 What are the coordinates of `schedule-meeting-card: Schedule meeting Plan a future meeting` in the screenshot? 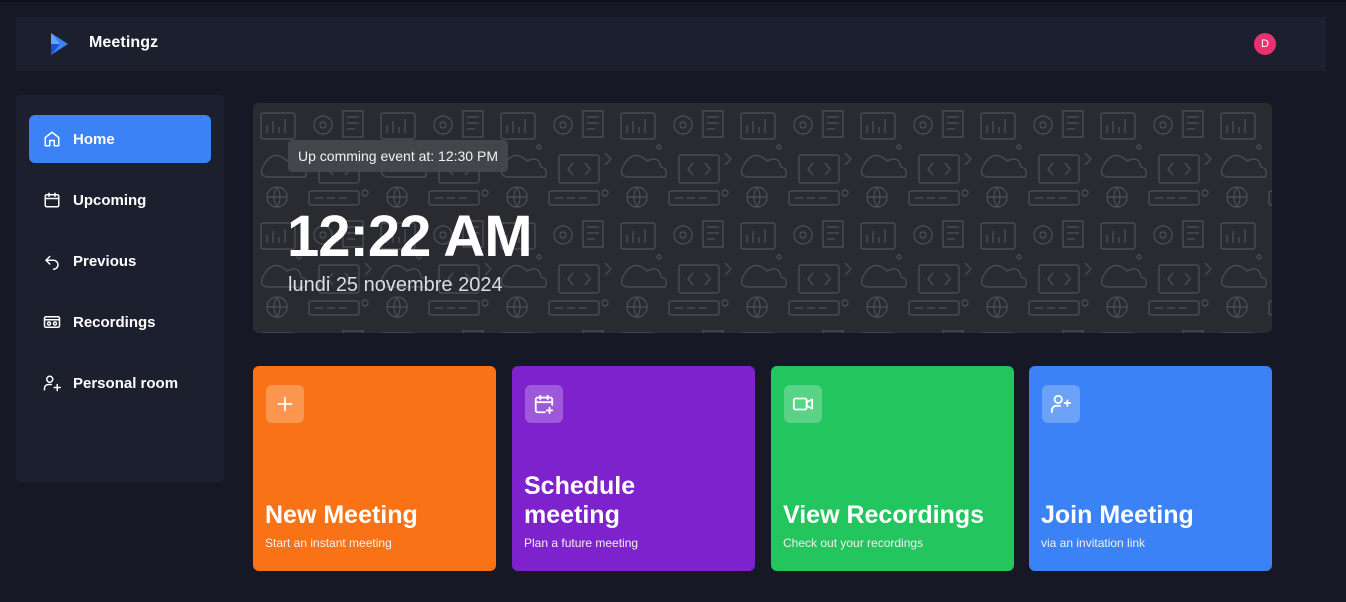 It's located at (633, 468).